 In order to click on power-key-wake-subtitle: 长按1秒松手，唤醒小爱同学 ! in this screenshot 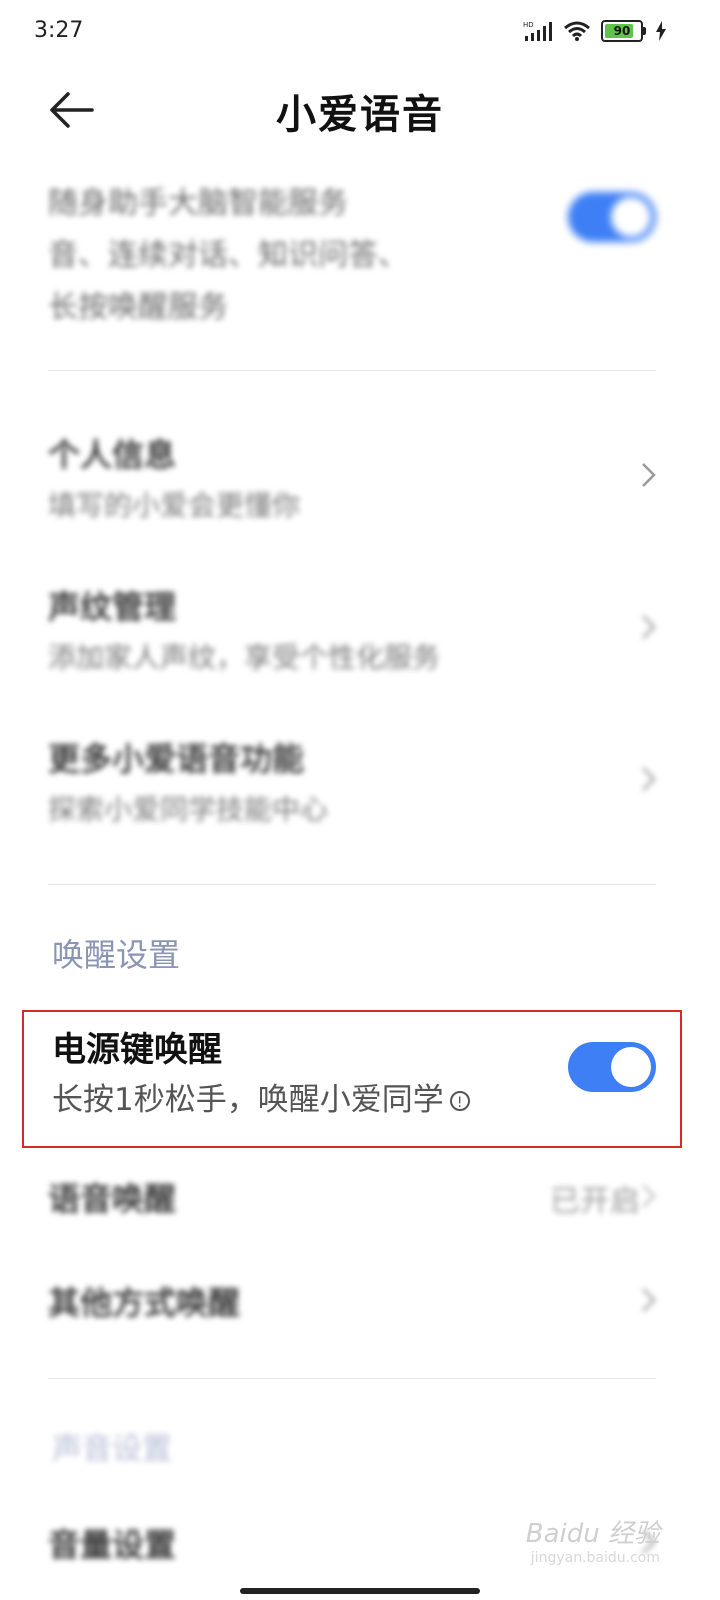, I will do `click(261, 1096)`.